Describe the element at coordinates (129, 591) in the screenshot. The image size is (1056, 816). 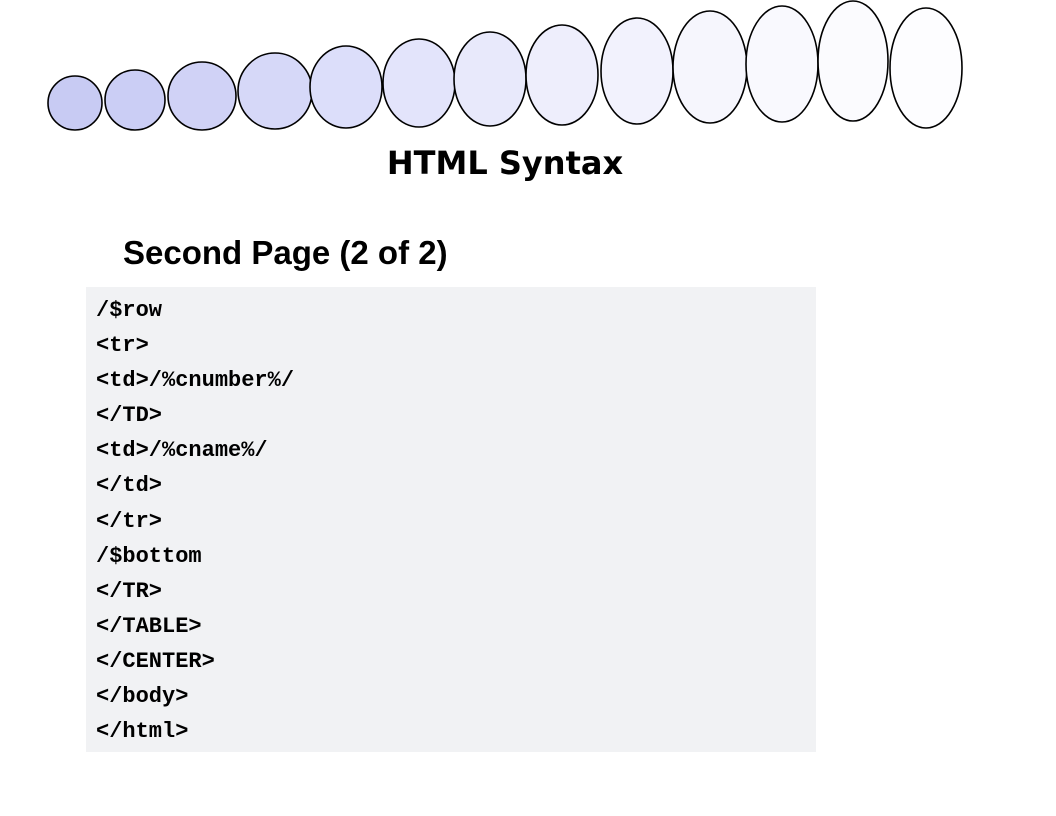
I see `code-line: </TR>` at that location.